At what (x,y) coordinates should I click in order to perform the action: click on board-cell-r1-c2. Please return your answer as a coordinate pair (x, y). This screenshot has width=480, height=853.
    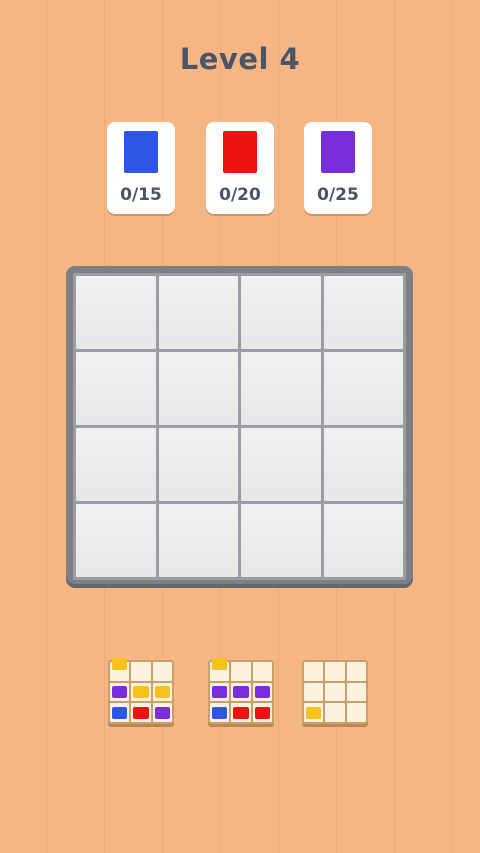
    Looking at the image, I should click on (198, 312).